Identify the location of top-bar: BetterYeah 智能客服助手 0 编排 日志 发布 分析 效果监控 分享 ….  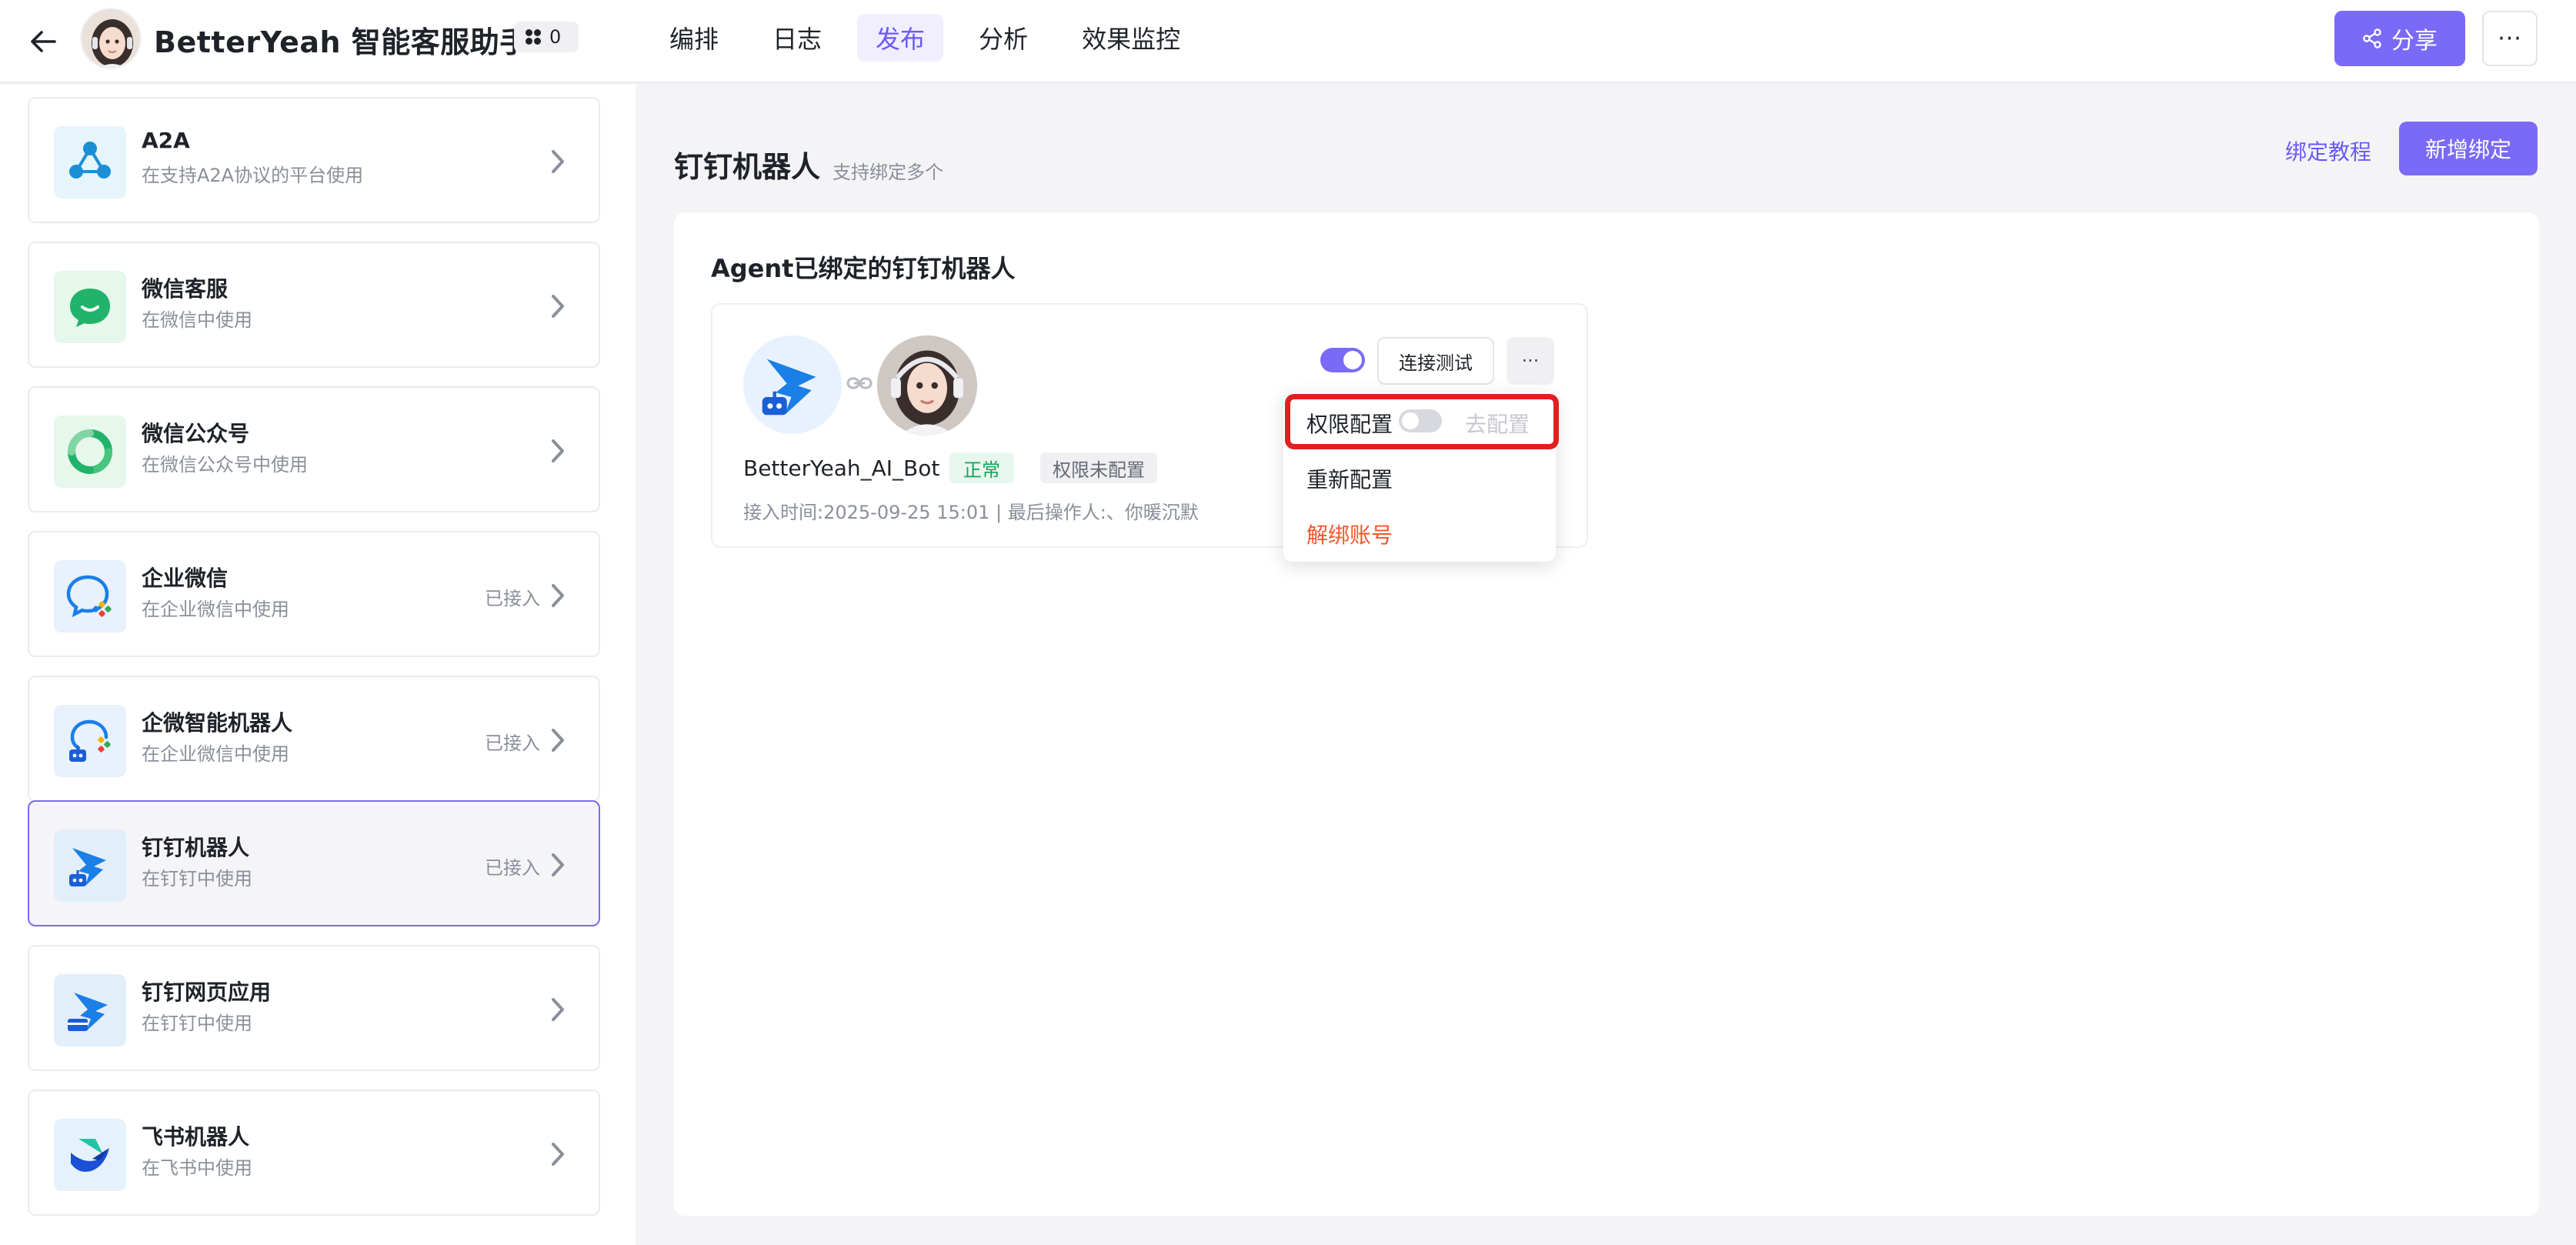
(1288, 41).